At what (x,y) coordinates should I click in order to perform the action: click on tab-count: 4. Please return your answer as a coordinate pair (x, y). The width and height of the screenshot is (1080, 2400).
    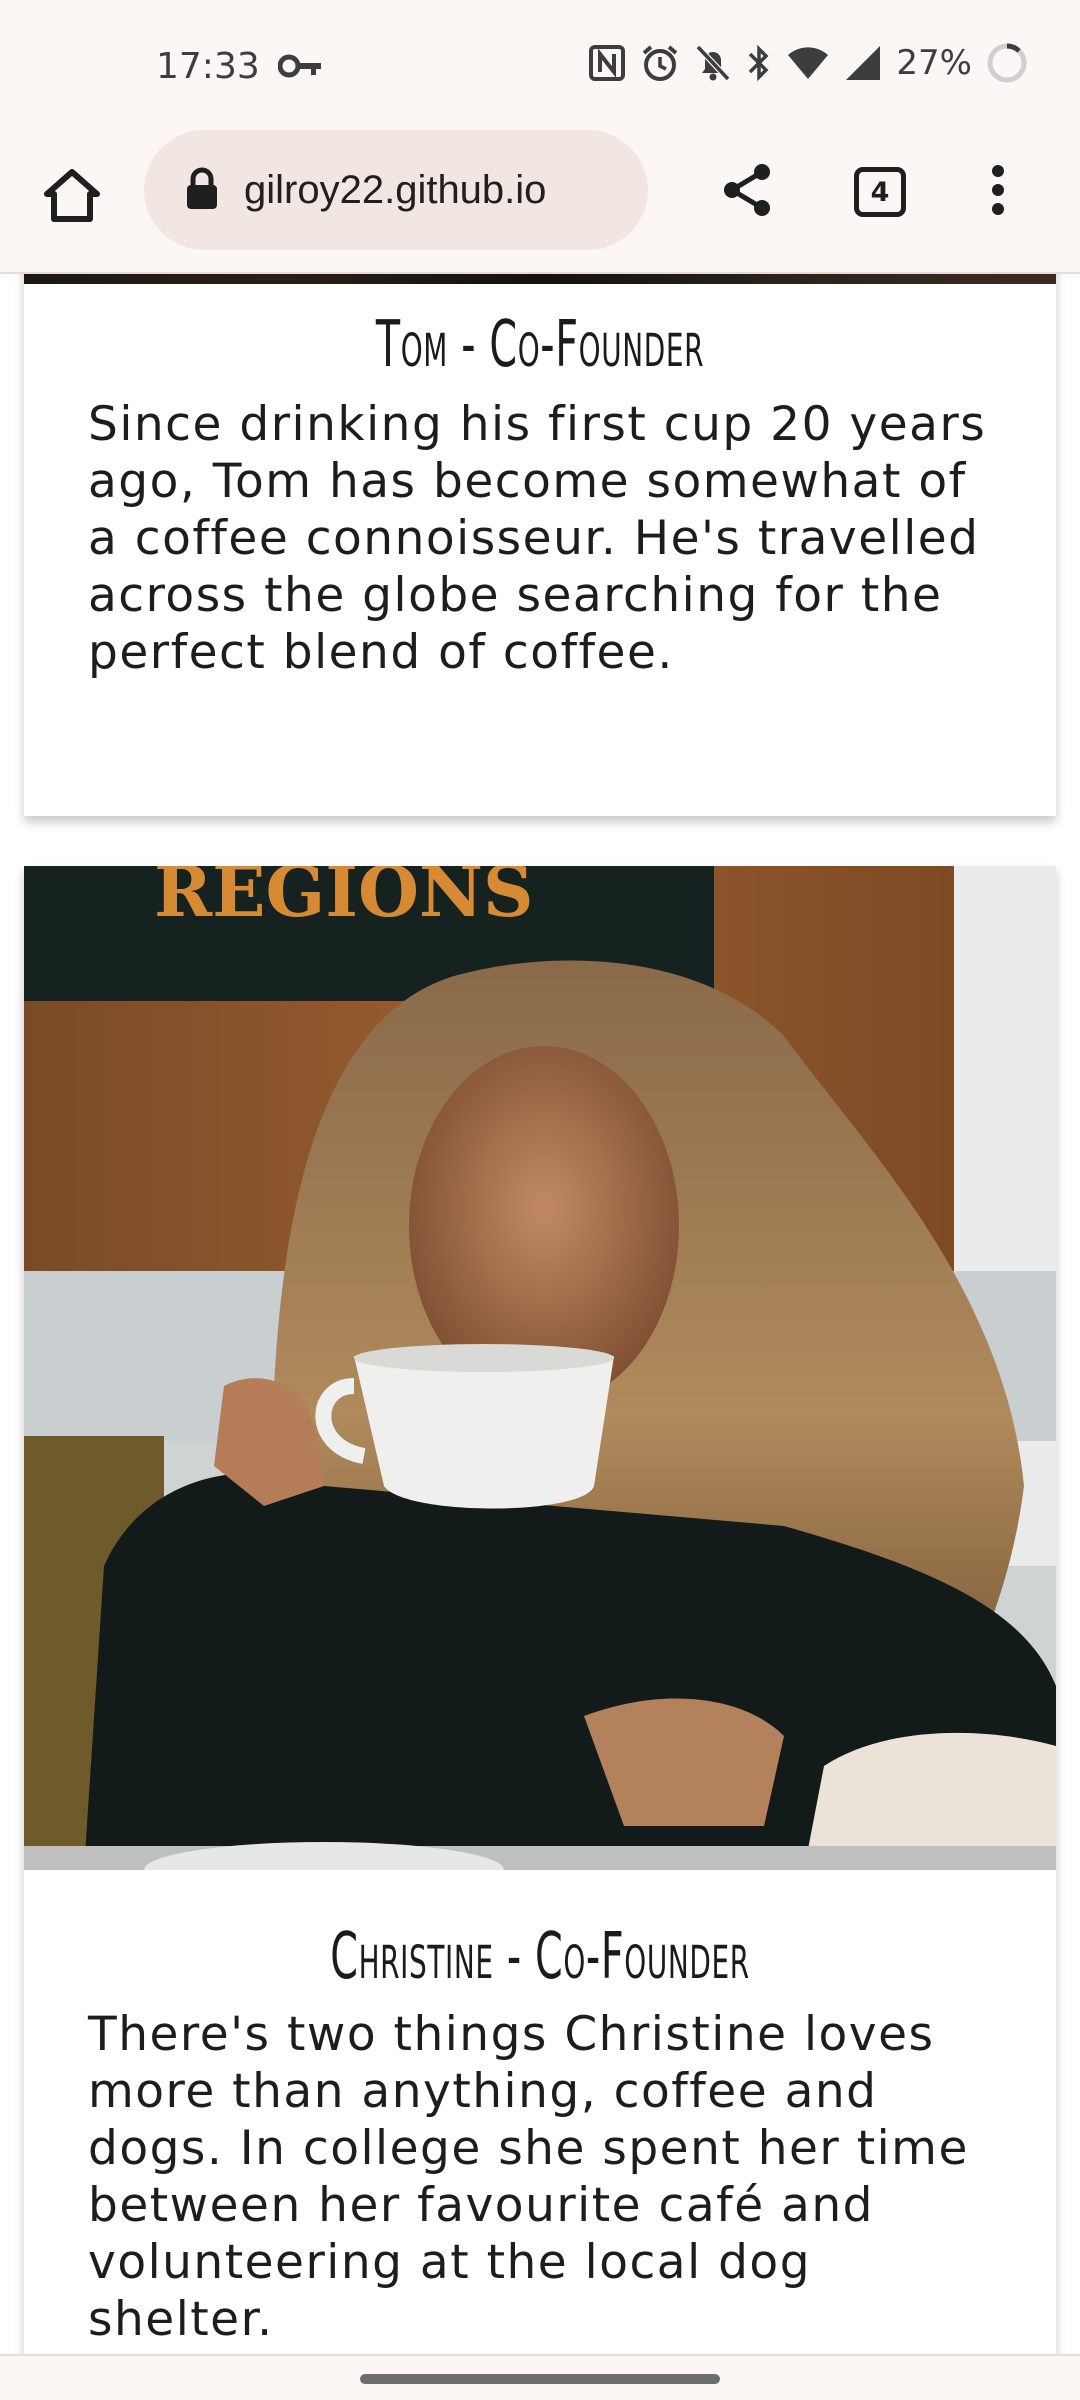
    Looking at the image, I should click on (880, 192).